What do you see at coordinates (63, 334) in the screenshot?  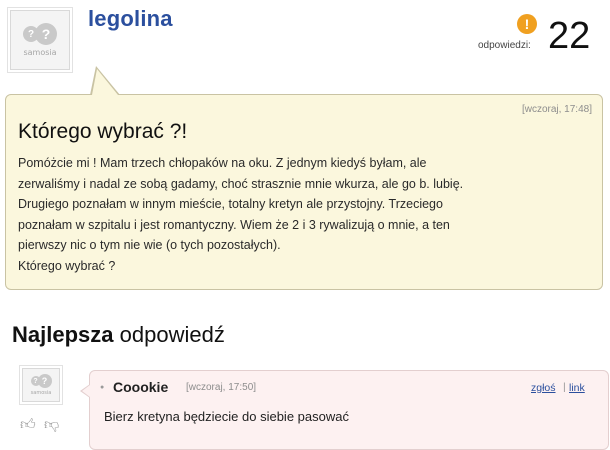 I see `best-answer-heading-bold: Najlepsza` at bounding box center [63, 334].